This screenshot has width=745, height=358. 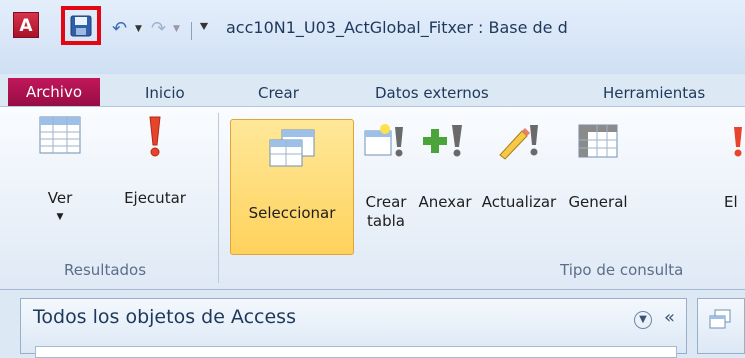 I want to click on window-title: acc10N1_U03_ActGlobal_Fitxer : Base de d, so click(x=397, y=27).